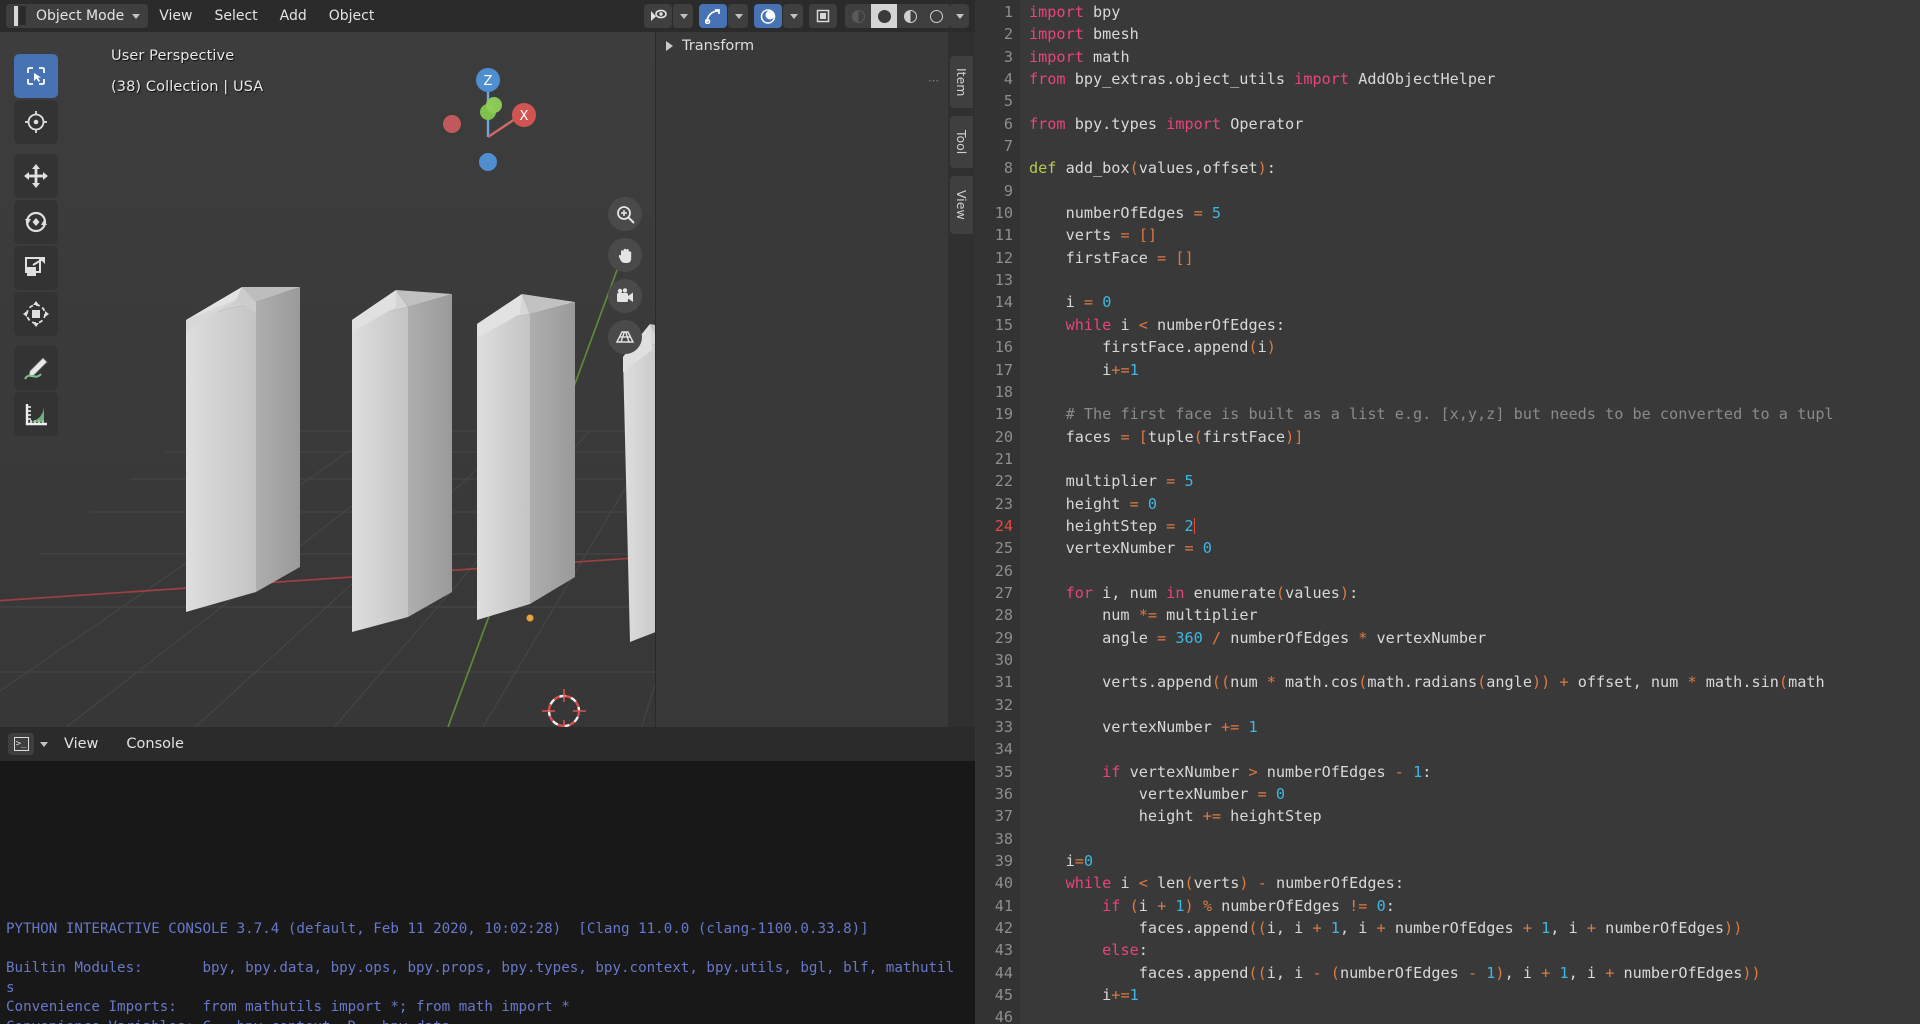  I want to click on code-line: if vertexNumber > numberOfEdges - 1:, so click(1474, 772).